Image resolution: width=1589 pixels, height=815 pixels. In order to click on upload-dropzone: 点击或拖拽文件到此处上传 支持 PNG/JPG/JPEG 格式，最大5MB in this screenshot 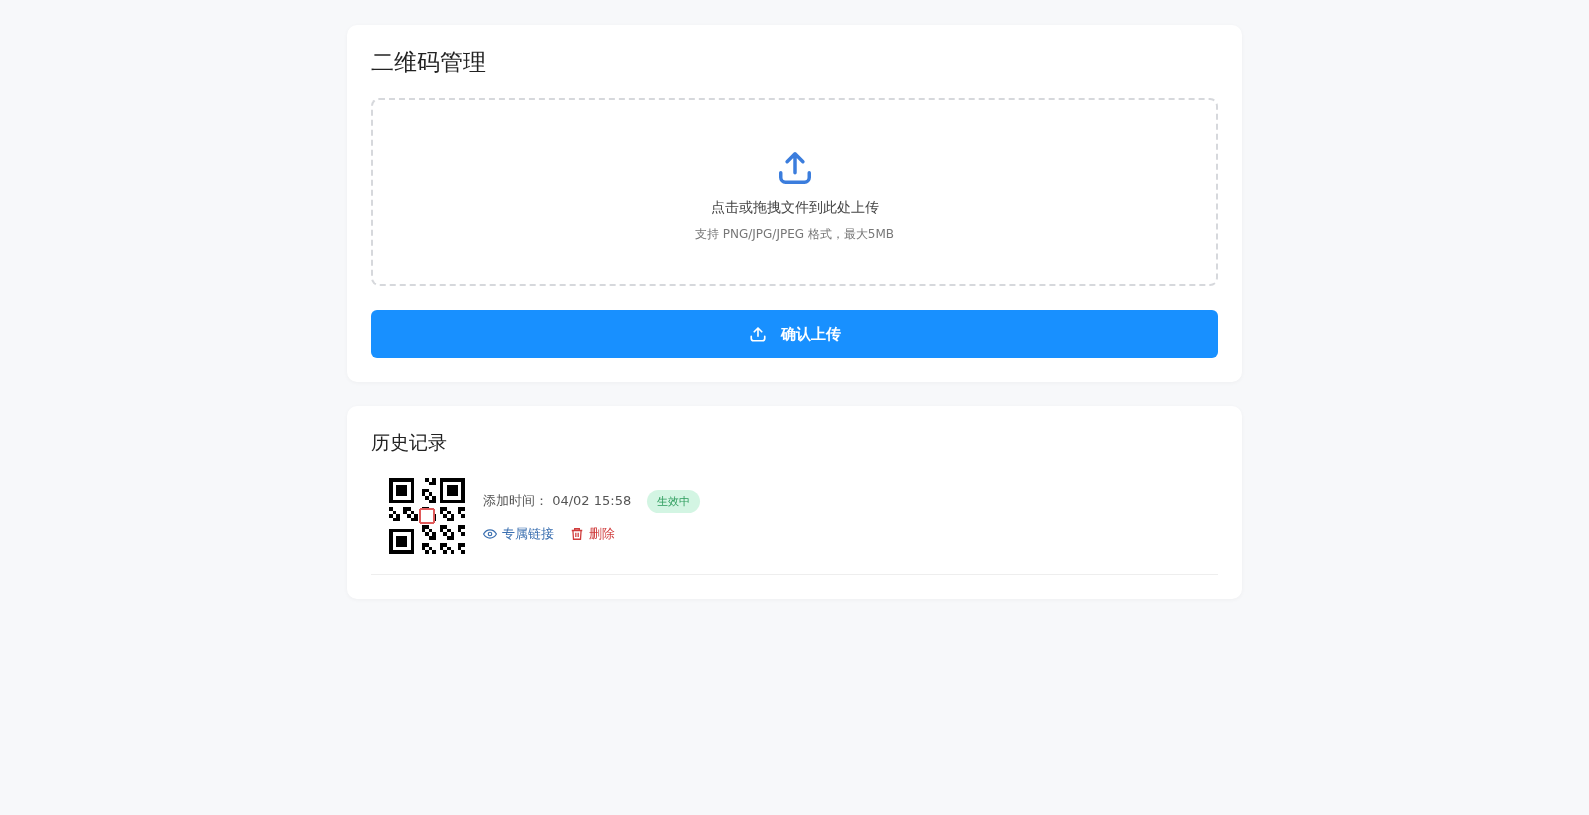, I will do `click(794, 192)`.